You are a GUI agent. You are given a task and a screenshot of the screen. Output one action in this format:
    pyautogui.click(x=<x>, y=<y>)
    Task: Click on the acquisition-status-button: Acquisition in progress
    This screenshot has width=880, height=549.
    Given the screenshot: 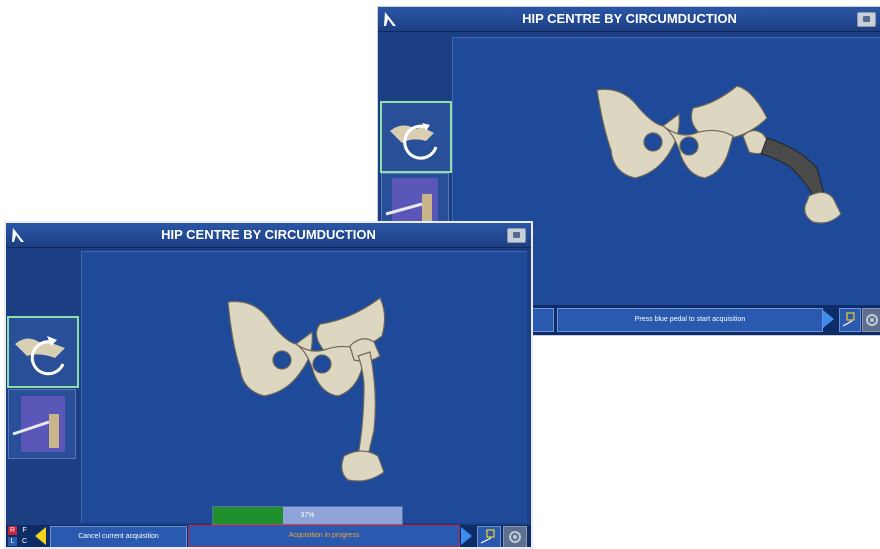 What is the action you would take?
    pyautogui.click(x=324, y=536)
    